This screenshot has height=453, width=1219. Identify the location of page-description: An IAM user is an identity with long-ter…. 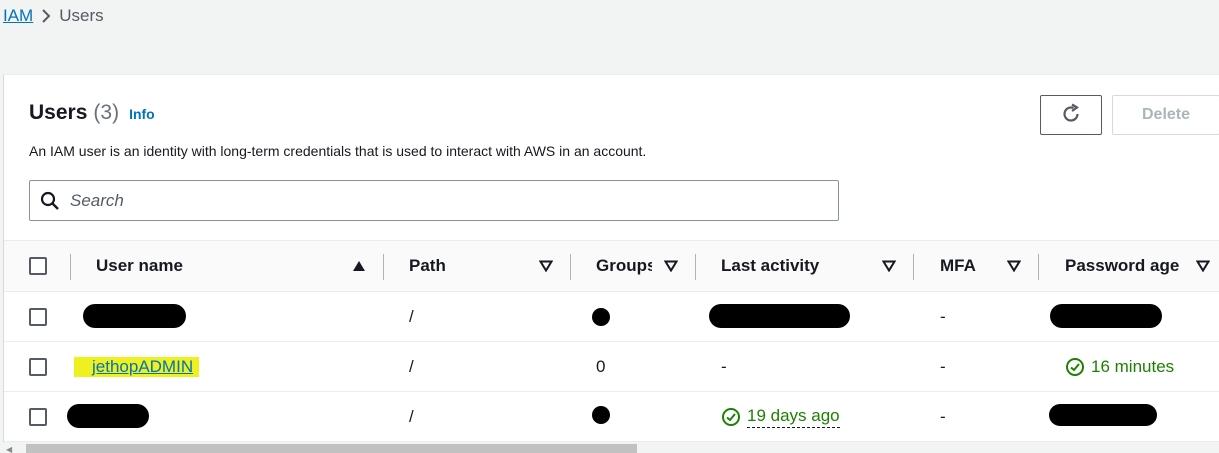
(338, 151).